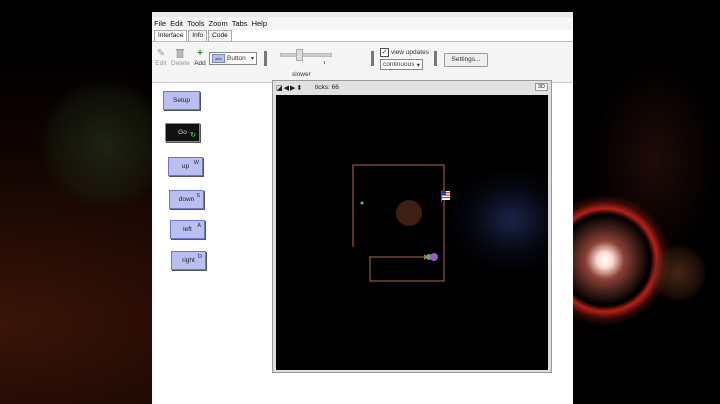  I want to click on right-button: right D, so click(188, 260).